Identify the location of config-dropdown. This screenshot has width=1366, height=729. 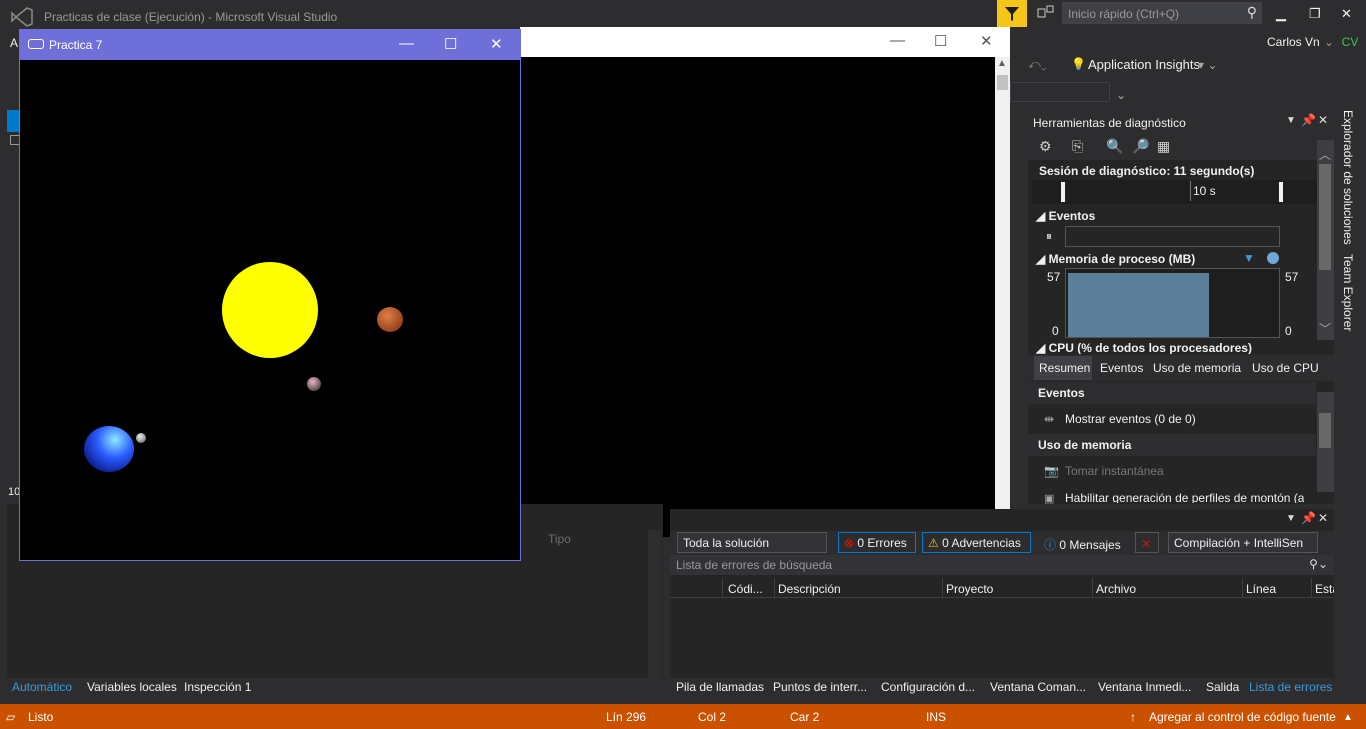
(1060, 92).